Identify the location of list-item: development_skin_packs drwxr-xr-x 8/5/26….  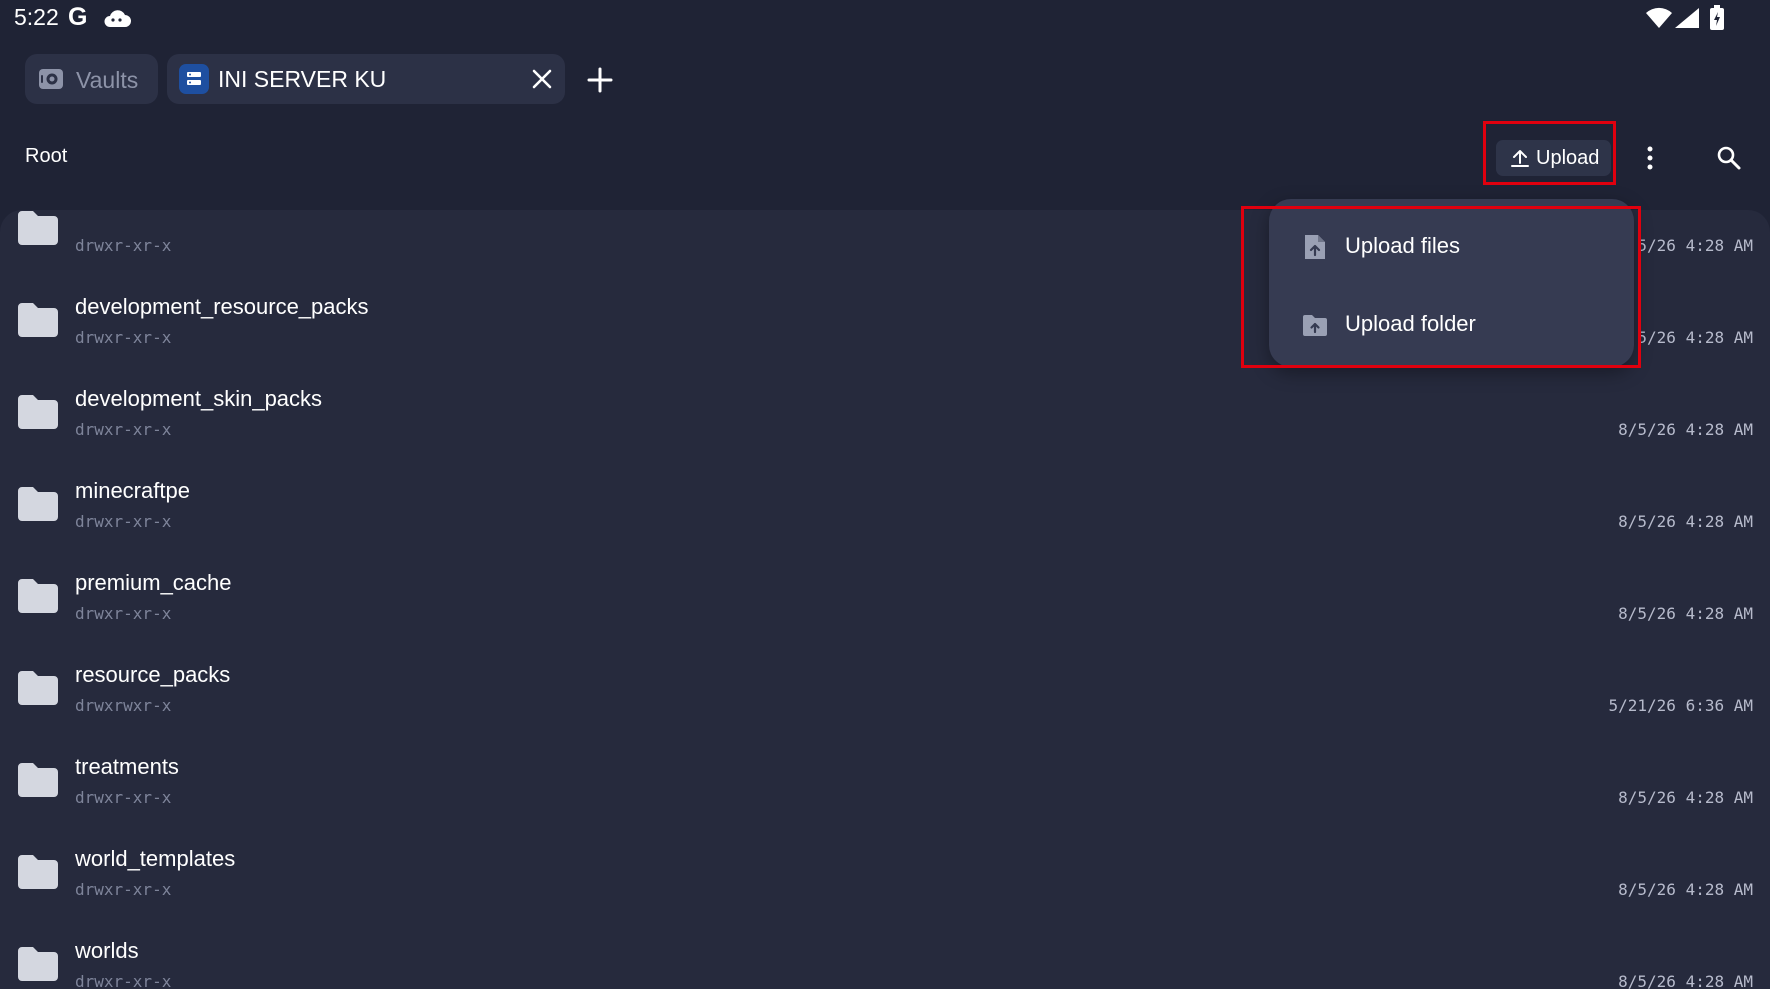
(885, 414).